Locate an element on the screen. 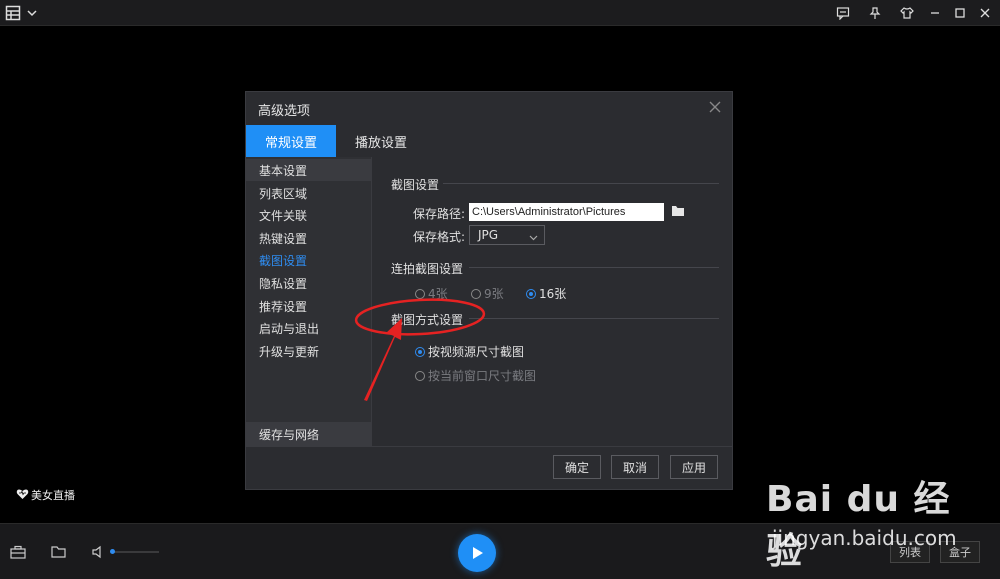 Image resolution: width=1000 pixels, height=579 pixels. play-icon is located at coordinates (478, 553).